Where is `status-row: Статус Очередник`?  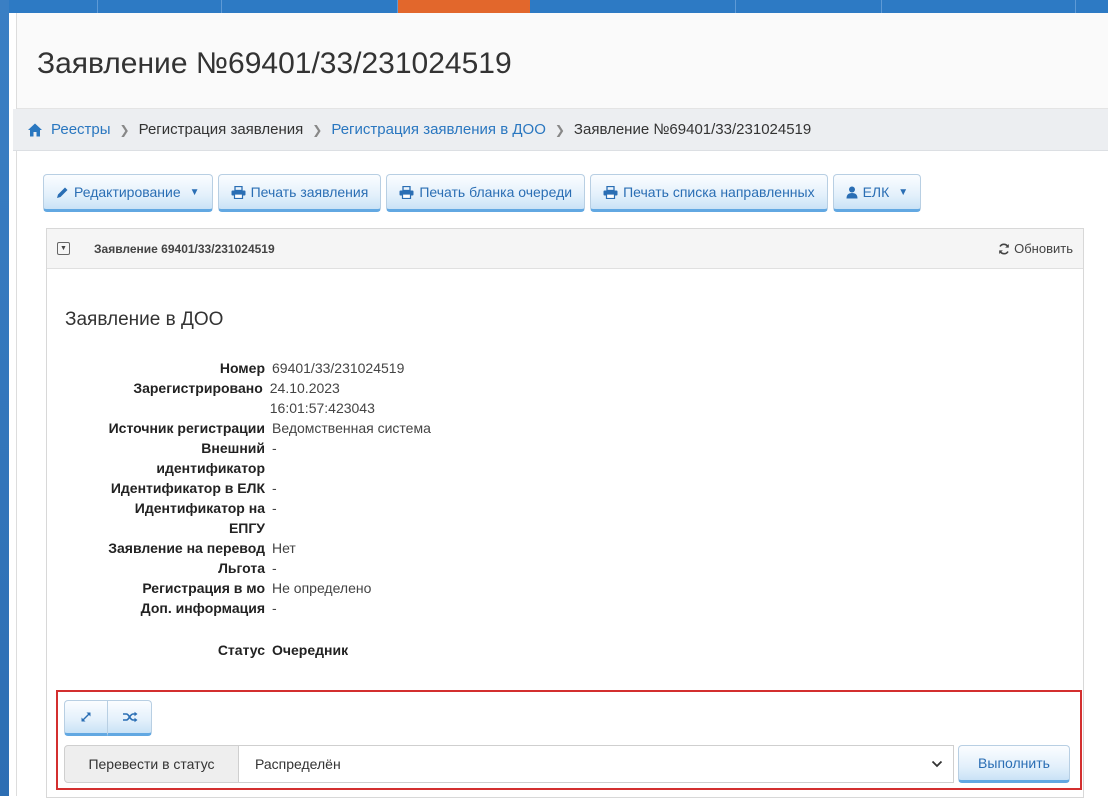 status-row: Статус Очередник is located at coordinates (247, 650).